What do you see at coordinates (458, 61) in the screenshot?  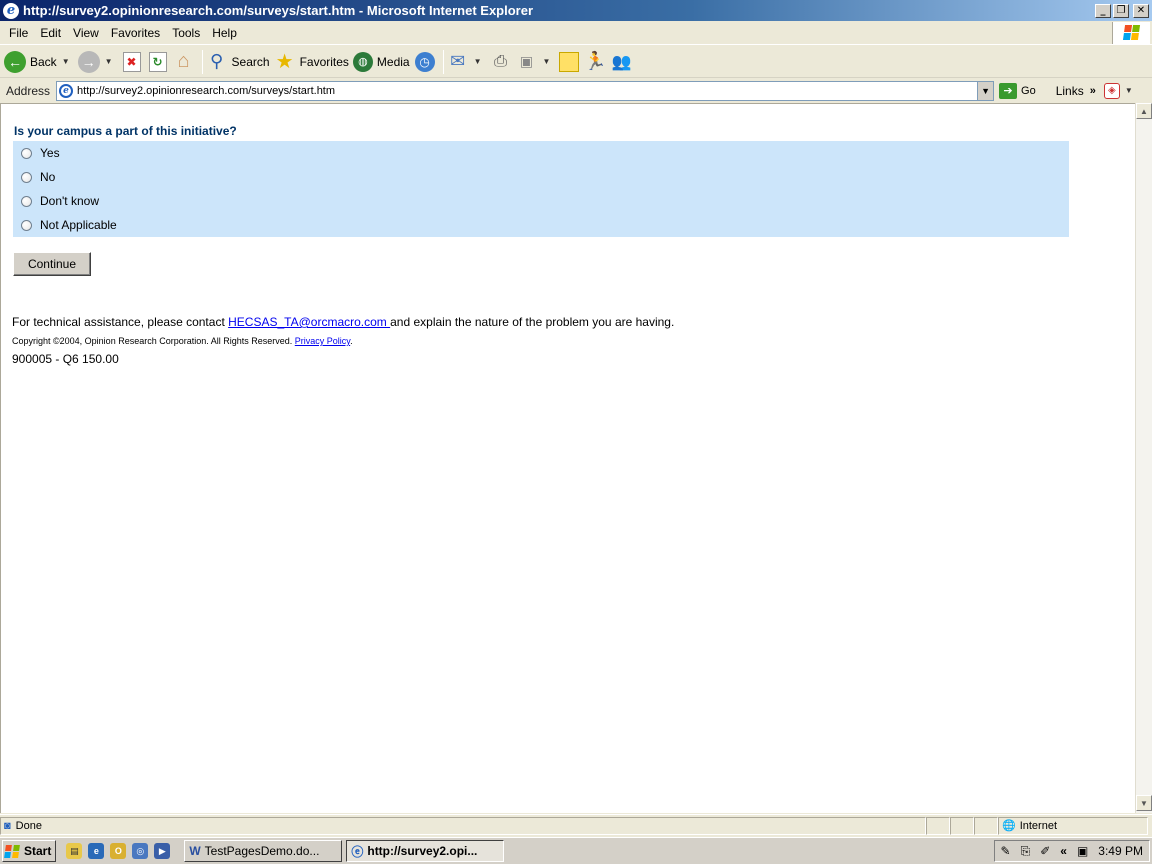 I see `mail-icon: ✉` at bounding box center [458, 61].